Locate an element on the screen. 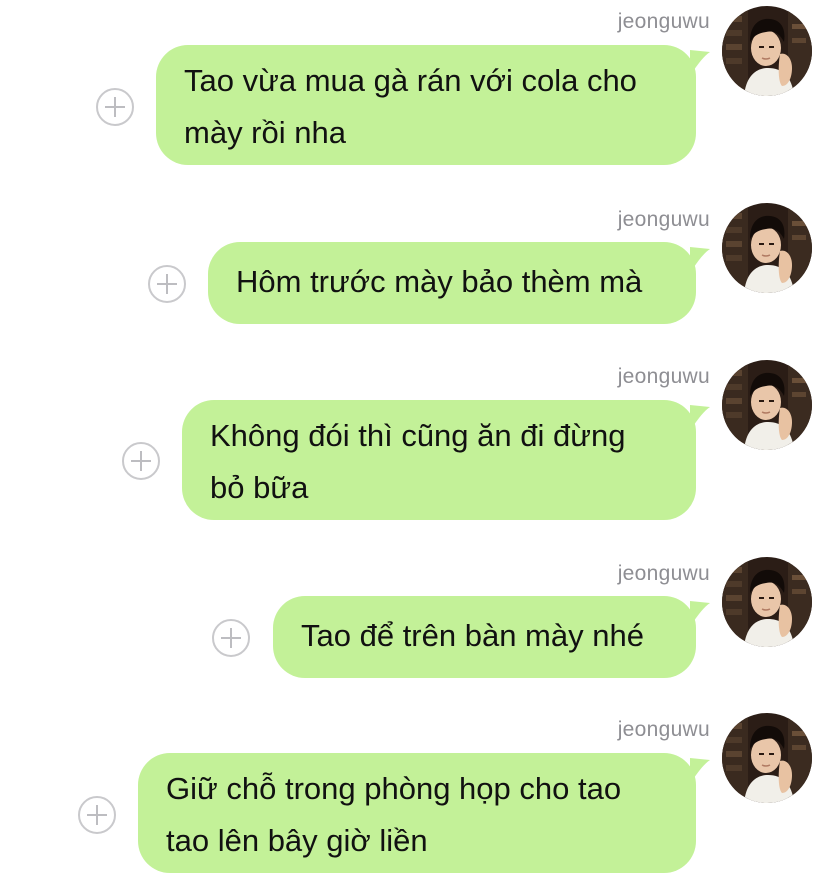 This screenshot has width=828, height=884. message-text: Hôm trước mày bảo thèm mà is located at coordinates (439, 281).